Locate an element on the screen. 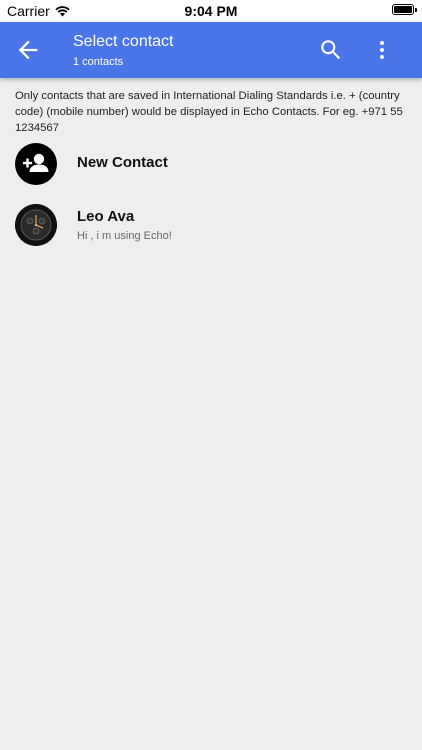 This screenshot has width=422, height=750. contact-status: Hi , i m using Echo! is located at coordinates (124, 236).